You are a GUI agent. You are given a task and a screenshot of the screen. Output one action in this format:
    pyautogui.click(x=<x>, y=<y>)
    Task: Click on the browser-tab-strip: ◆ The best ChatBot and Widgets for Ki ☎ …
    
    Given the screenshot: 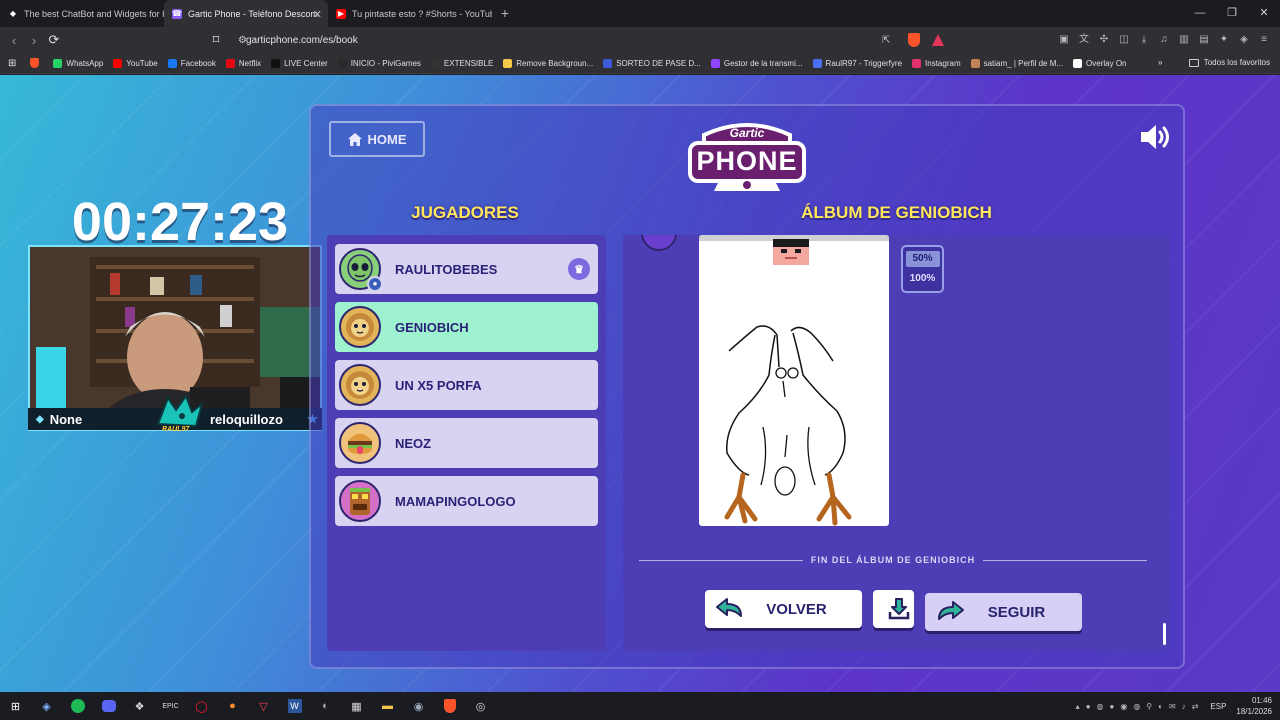 What is the action you would take?
    pyautogui.click(x=640, y=13)
    